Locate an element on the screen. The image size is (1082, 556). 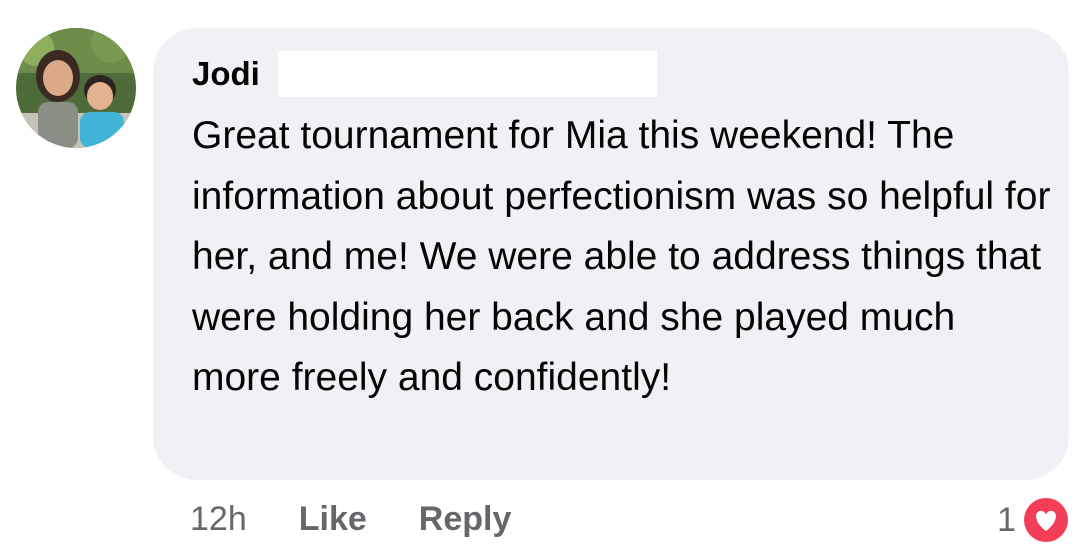
reply-button: Reply is located at coordinates (465, 519).